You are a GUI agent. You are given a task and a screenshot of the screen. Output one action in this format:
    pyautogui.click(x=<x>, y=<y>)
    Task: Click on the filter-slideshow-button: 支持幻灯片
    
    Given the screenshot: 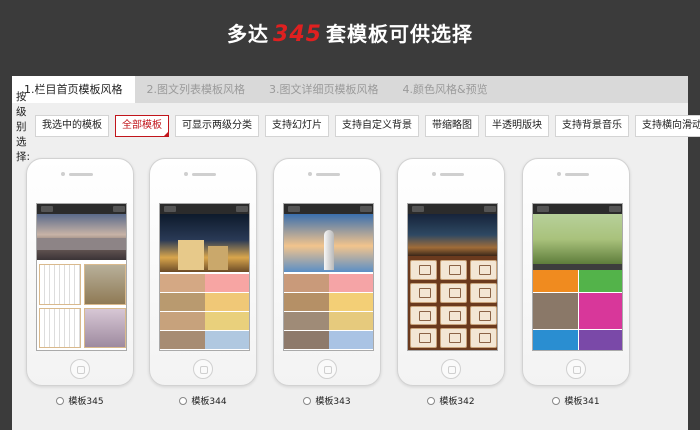 What is the action you would take?
    pyautogui.click(x=297, y=126)
    